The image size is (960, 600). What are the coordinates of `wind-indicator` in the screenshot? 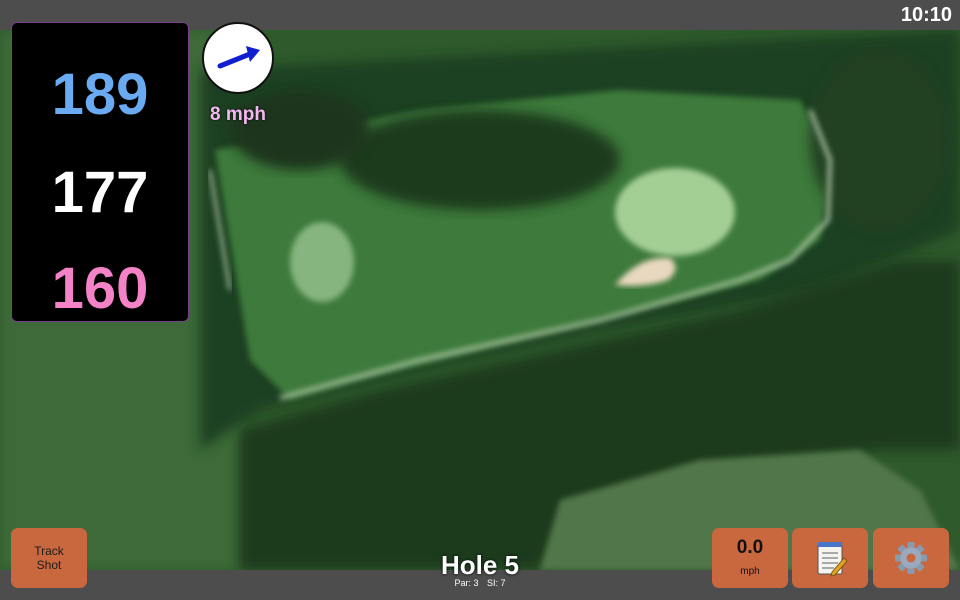 It's located at (238, 58).